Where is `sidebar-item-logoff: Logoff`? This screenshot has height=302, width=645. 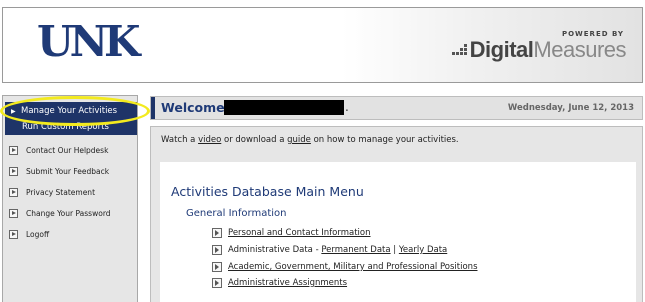 sidebar-item-logoff: Logoff is located at coordinates (73, 236).